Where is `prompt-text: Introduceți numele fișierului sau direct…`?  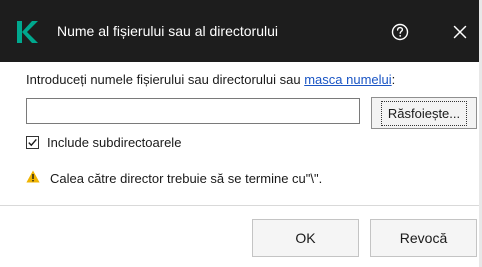 prompt-text: Introduceți numele fișierului sau direct… is located at coordinates (165, 79).